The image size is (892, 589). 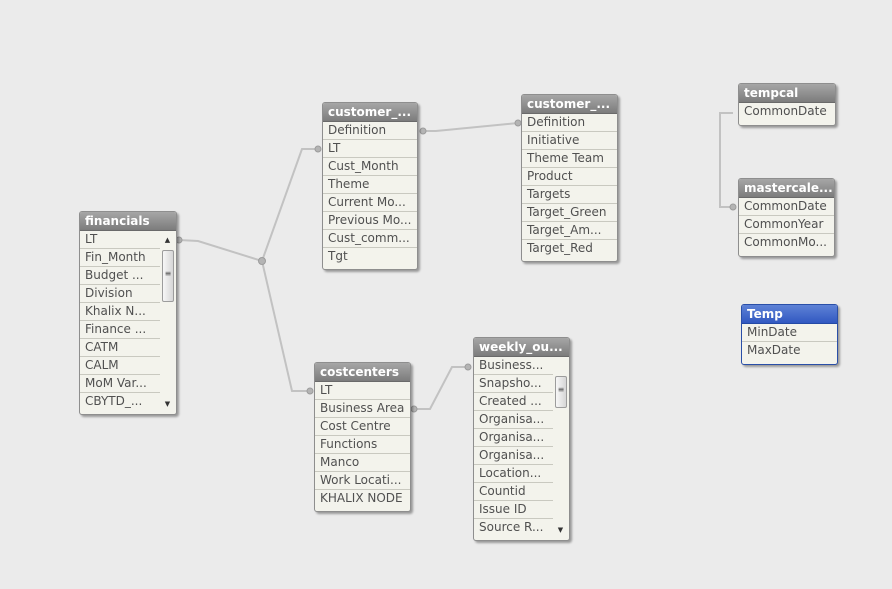 What do you see at coordinates (370, 167) in the screenshot?
I see `field-item: Cust_Month` at bounding box center [370, 167].